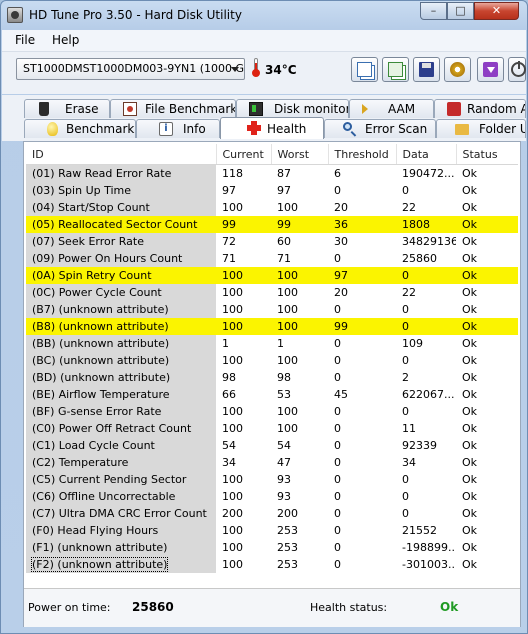 This screenshot has height=634, width=528. Describe the element at coordinates (25, 40) in the screenshot. I see `menu-file: File` at that location.